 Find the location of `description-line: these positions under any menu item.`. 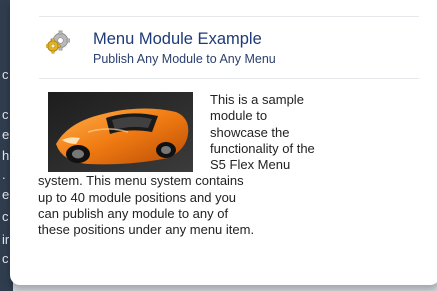

description-line: these positions under any menu item. is located at coordinates (146, 230).